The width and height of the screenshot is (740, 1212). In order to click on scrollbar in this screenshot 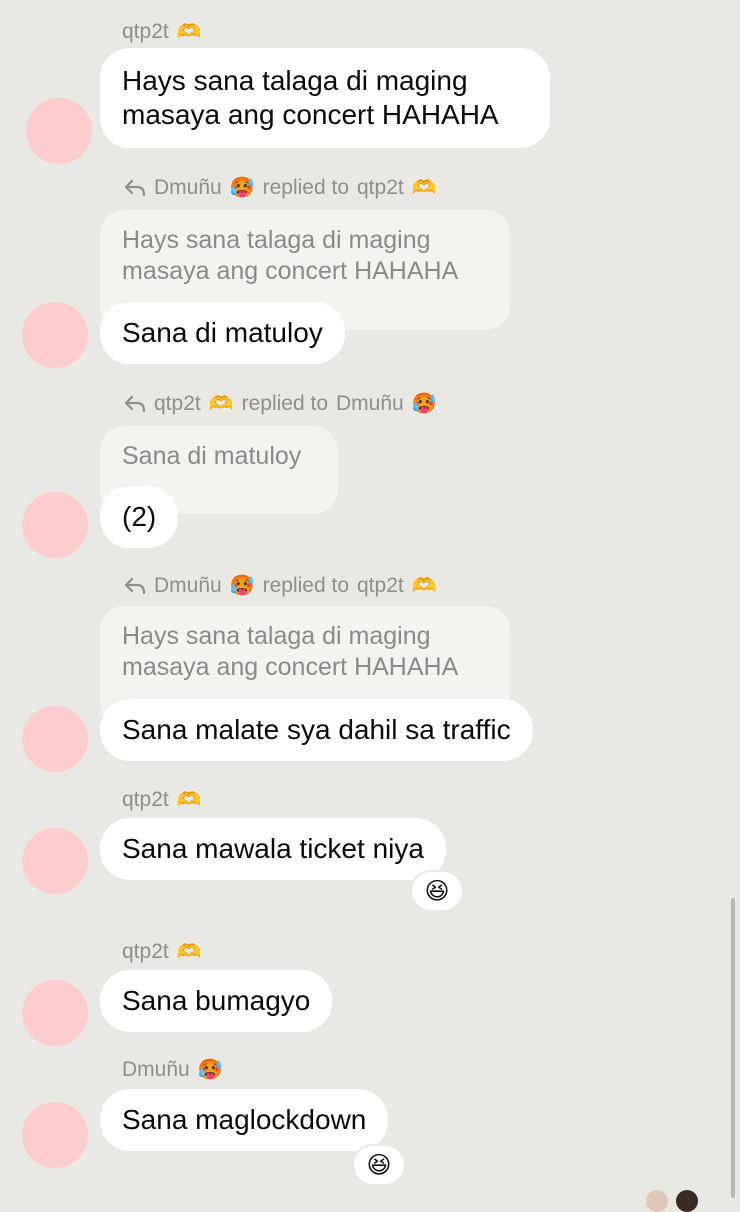, I will do `click(733, 1048)`.